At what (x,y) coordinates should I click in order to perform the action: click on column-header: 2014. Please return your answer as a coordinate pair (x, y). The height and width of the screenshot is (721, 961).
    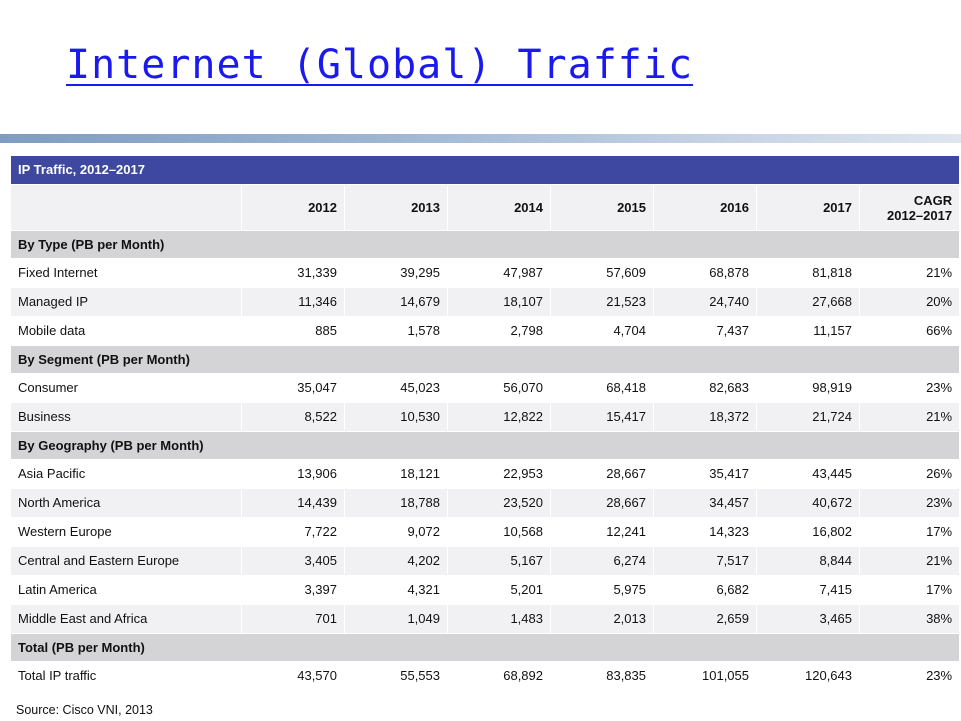
    Looking at the image, I should click on (499, 207).